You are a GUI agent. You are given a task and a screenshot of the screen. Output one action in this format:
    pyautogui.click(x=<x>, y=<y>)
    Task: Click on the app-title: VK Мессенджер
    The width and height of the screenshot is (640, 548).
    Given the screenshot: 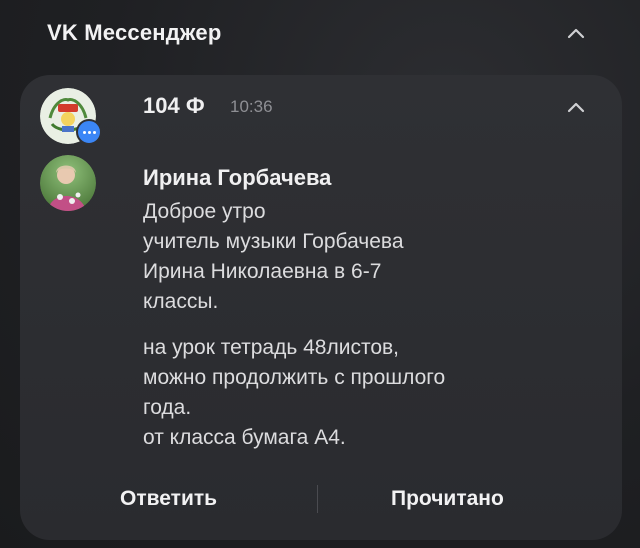 What is the action you would take?
    pyautogui.click(x=134, y=32)
    